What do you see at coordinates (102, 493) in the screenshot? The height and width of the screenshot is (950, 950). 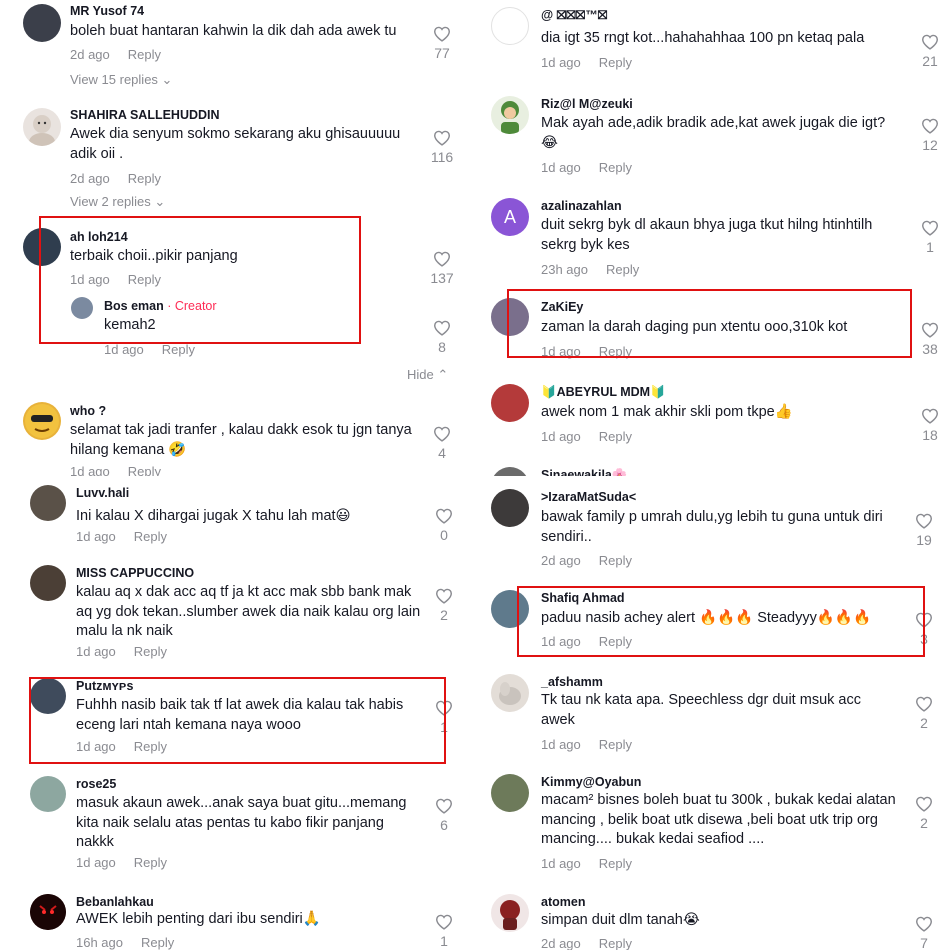 I see `comment-username: Luvv.hali` at bounding box center [102, 493].